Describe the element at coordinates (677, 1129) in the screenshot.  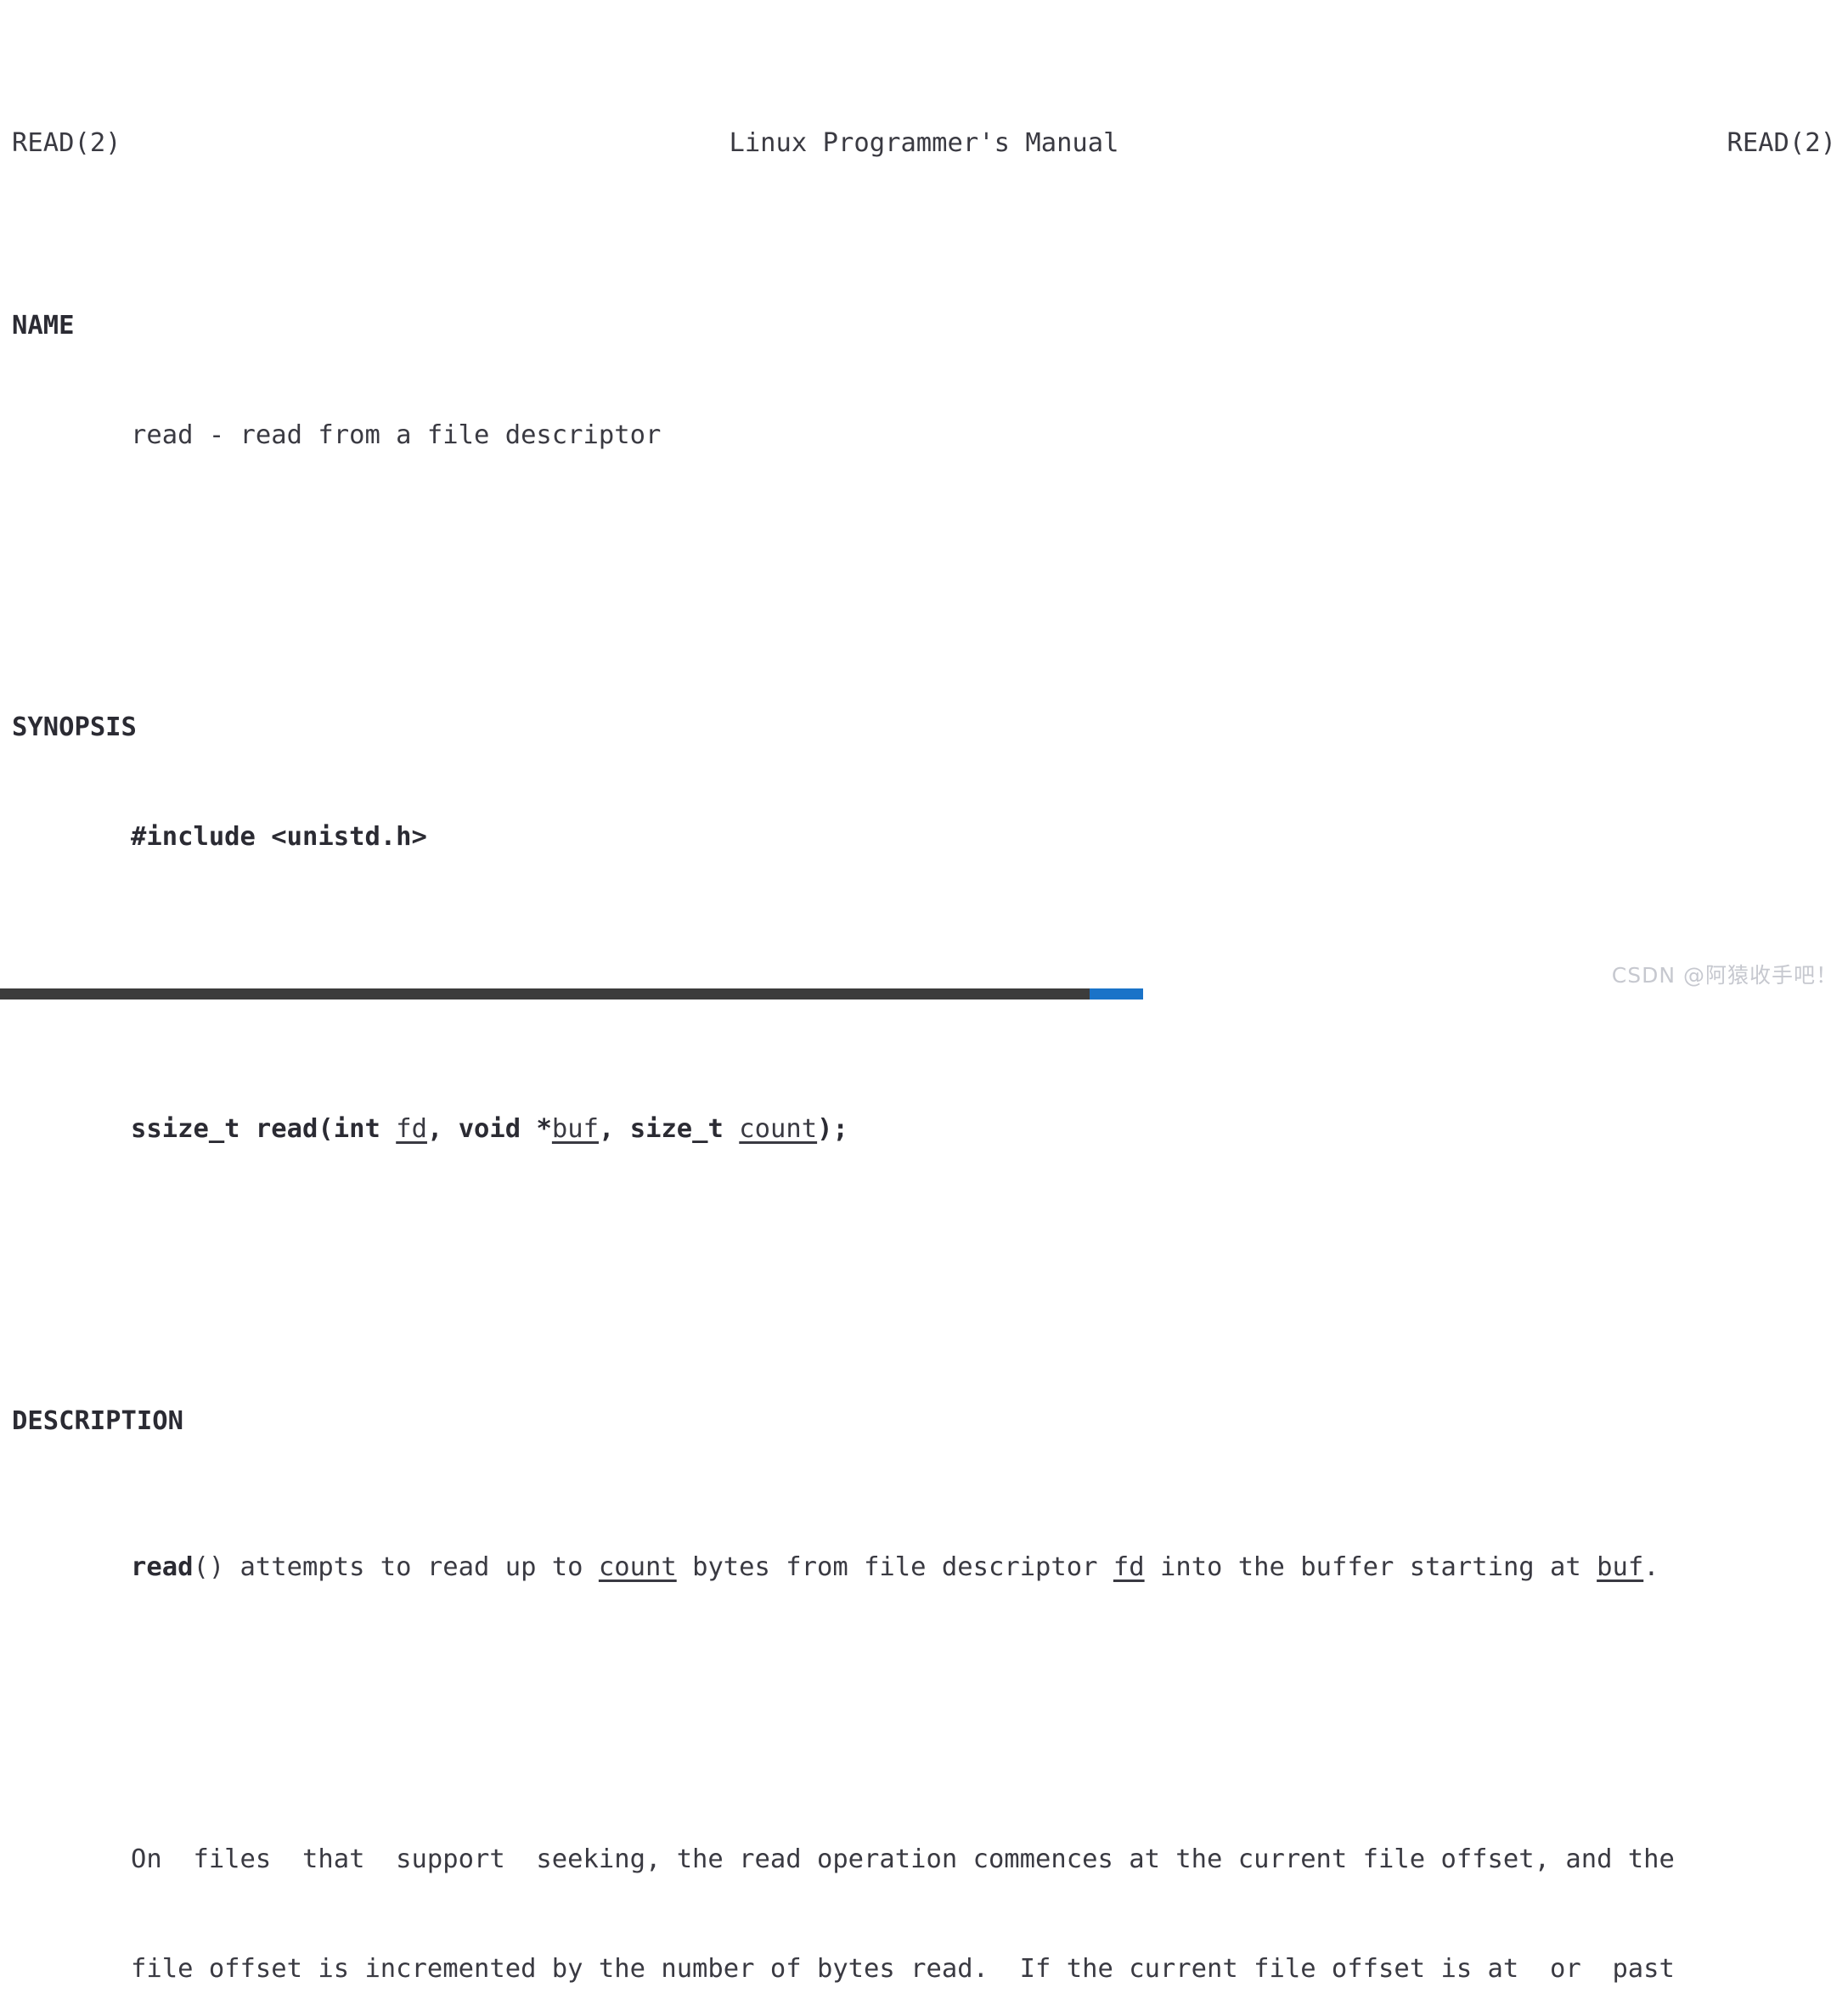
I see `signature-type-3: size_t` at that location.